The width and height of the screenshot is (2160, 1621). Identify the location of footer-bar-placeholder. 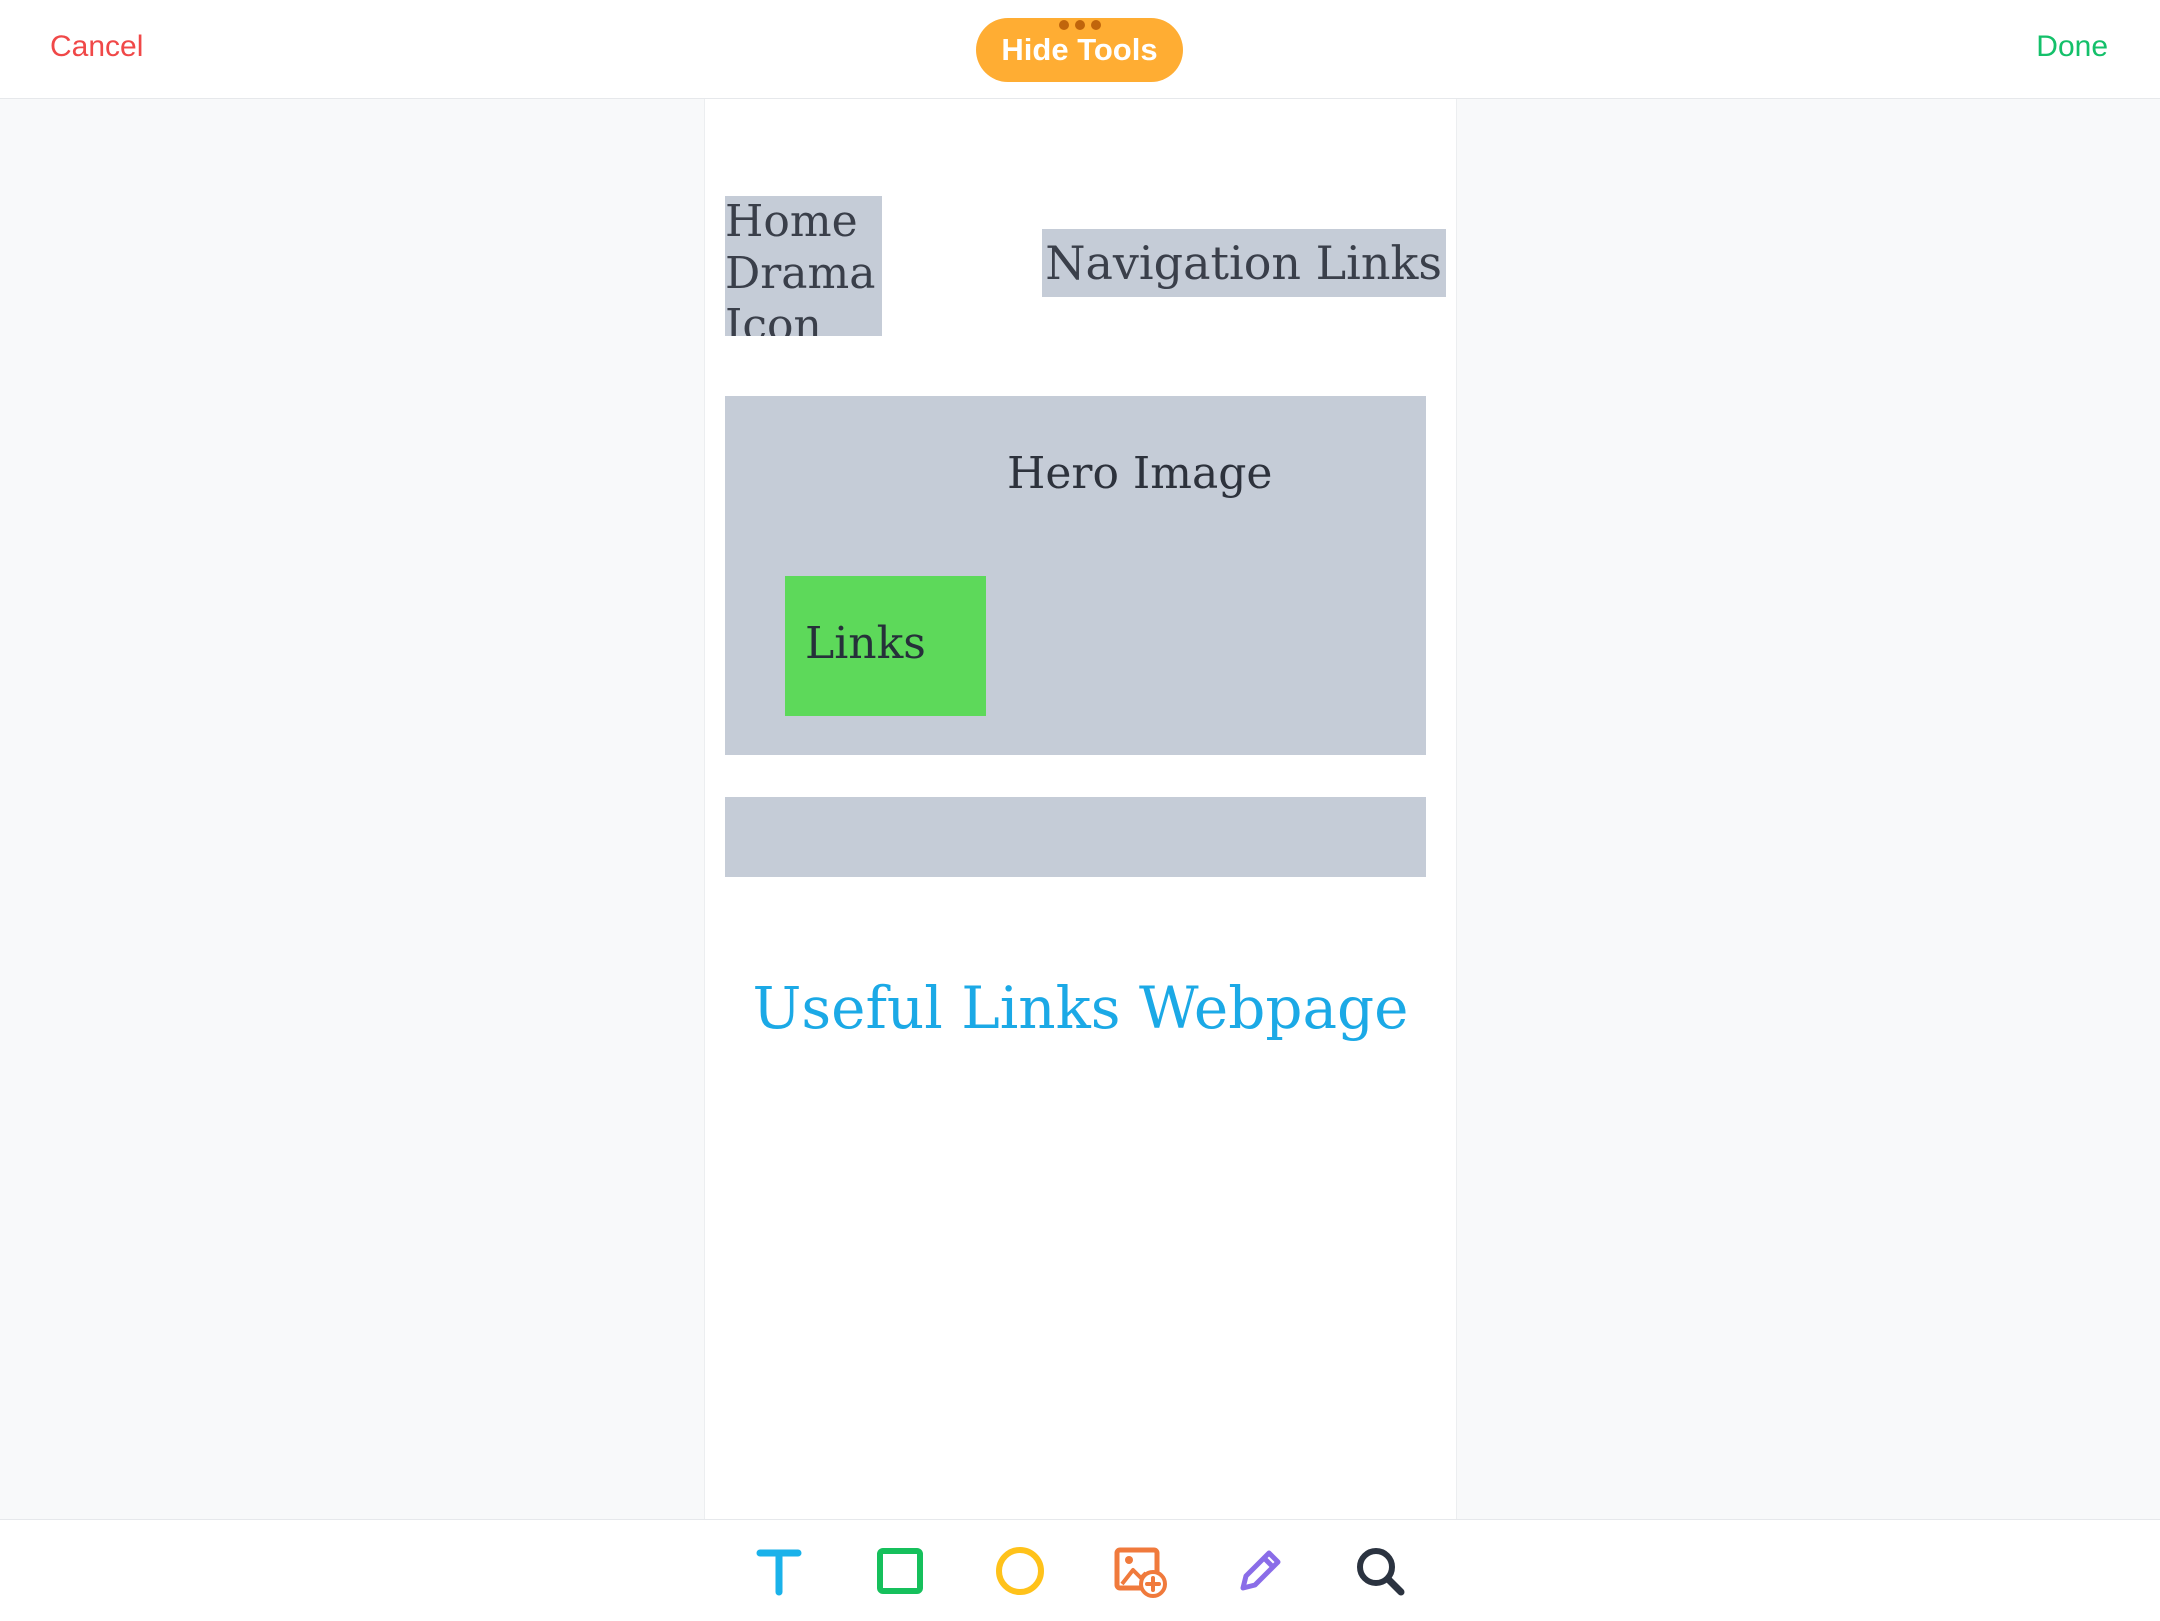
(1075, 837).